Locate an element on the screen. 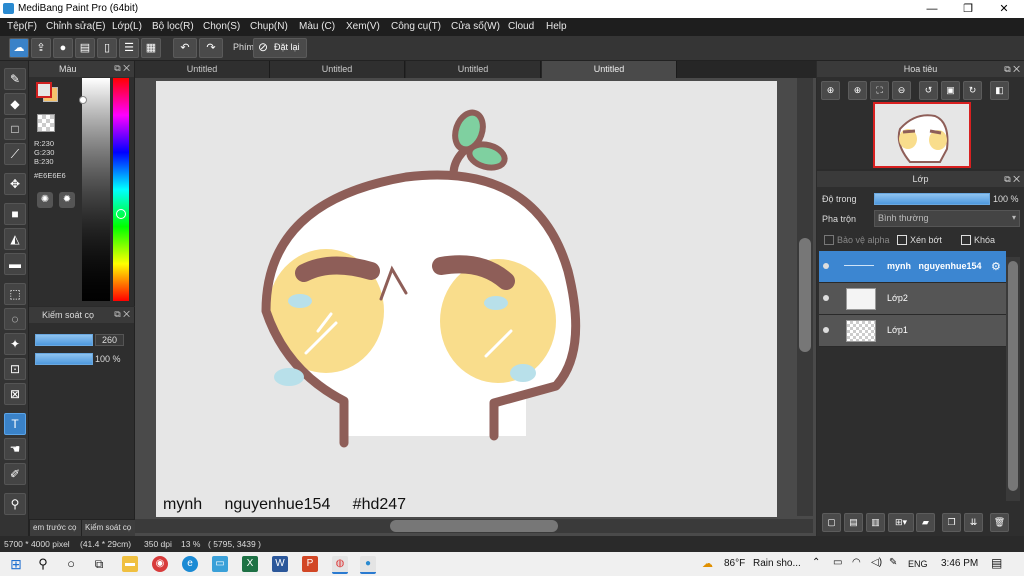 The height and width of the screenshot is (576, 1024). menu-filter: Bộ lọc(R) is located at coordinates (173, 26).